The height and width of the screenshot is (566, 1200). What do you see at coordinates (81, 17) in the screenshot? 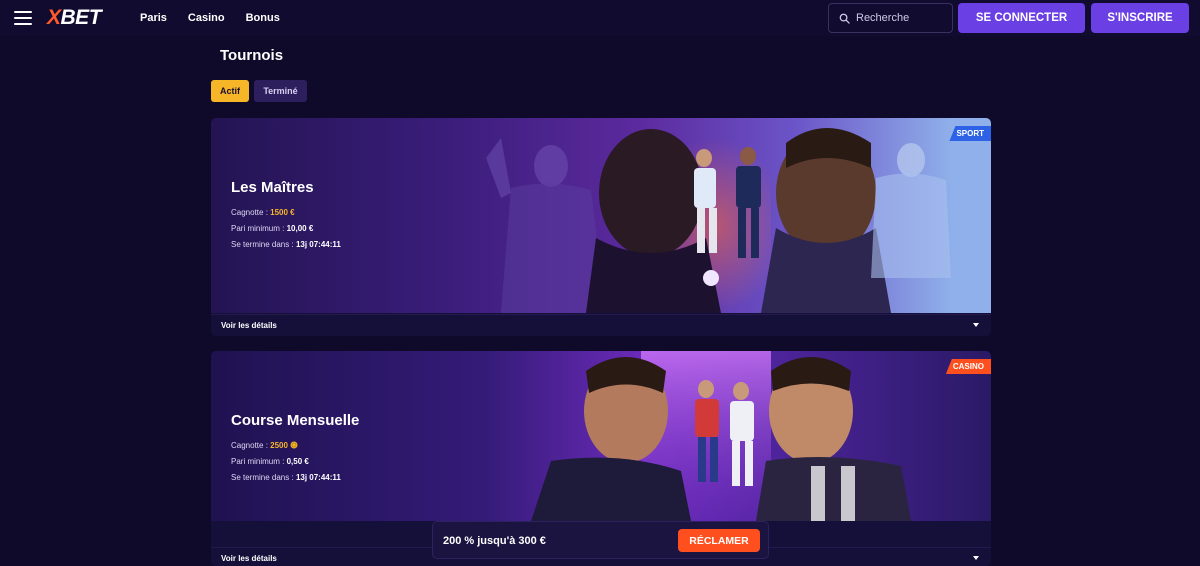
I see `logo-bet: BET` at bounding box center [81, 17].